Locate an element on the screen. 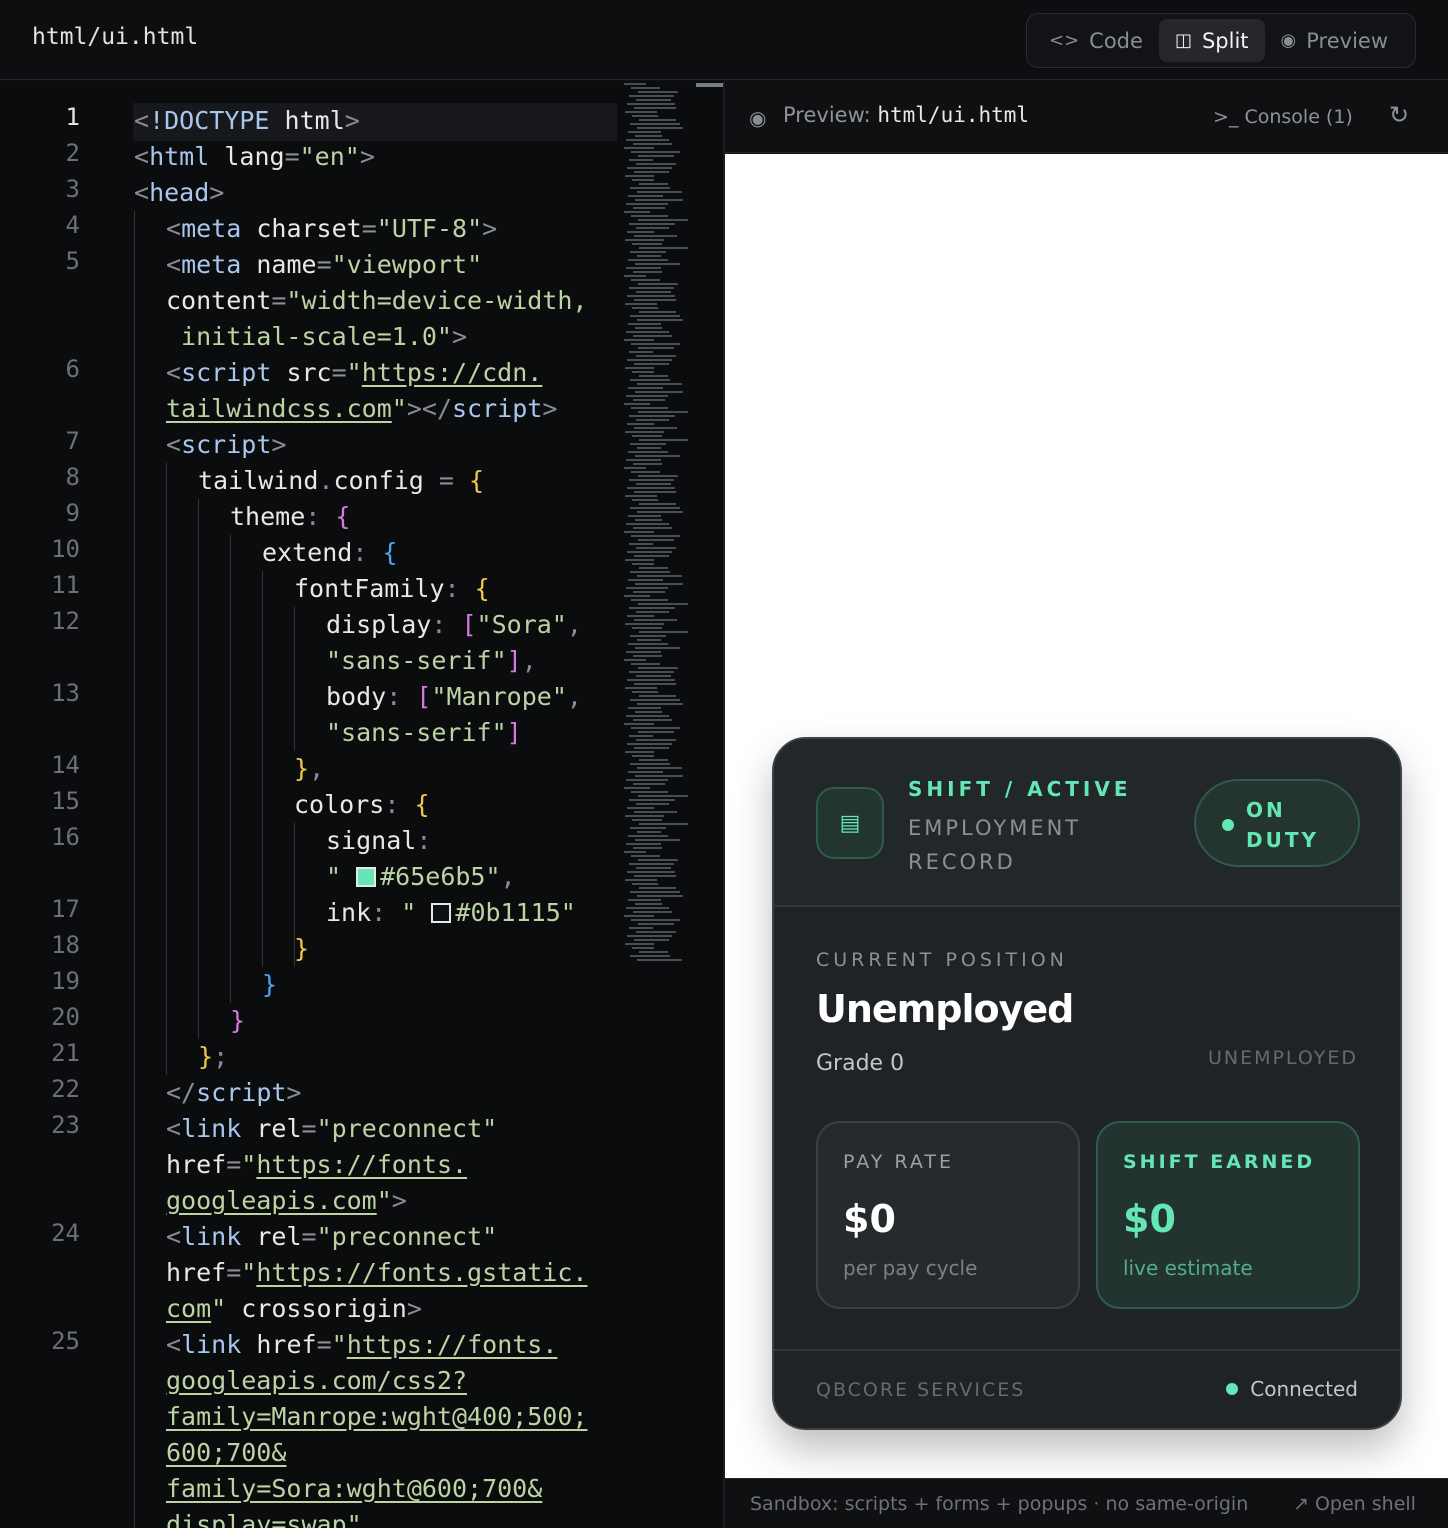  preview-mode-button: ◉ Preview is located at coordinates (1334, 40).